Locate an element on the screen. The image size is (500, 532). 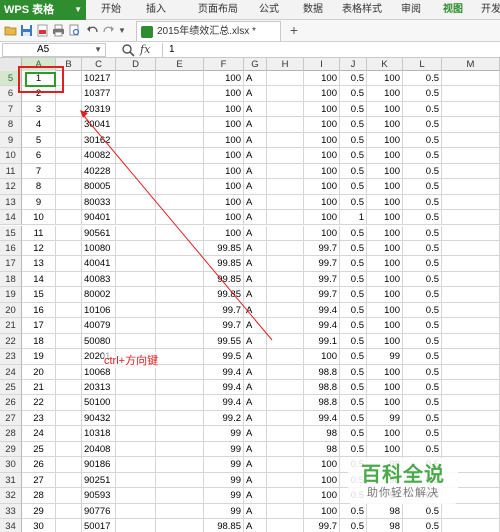
cell-a: 21 is located at coordinates (39, 388).